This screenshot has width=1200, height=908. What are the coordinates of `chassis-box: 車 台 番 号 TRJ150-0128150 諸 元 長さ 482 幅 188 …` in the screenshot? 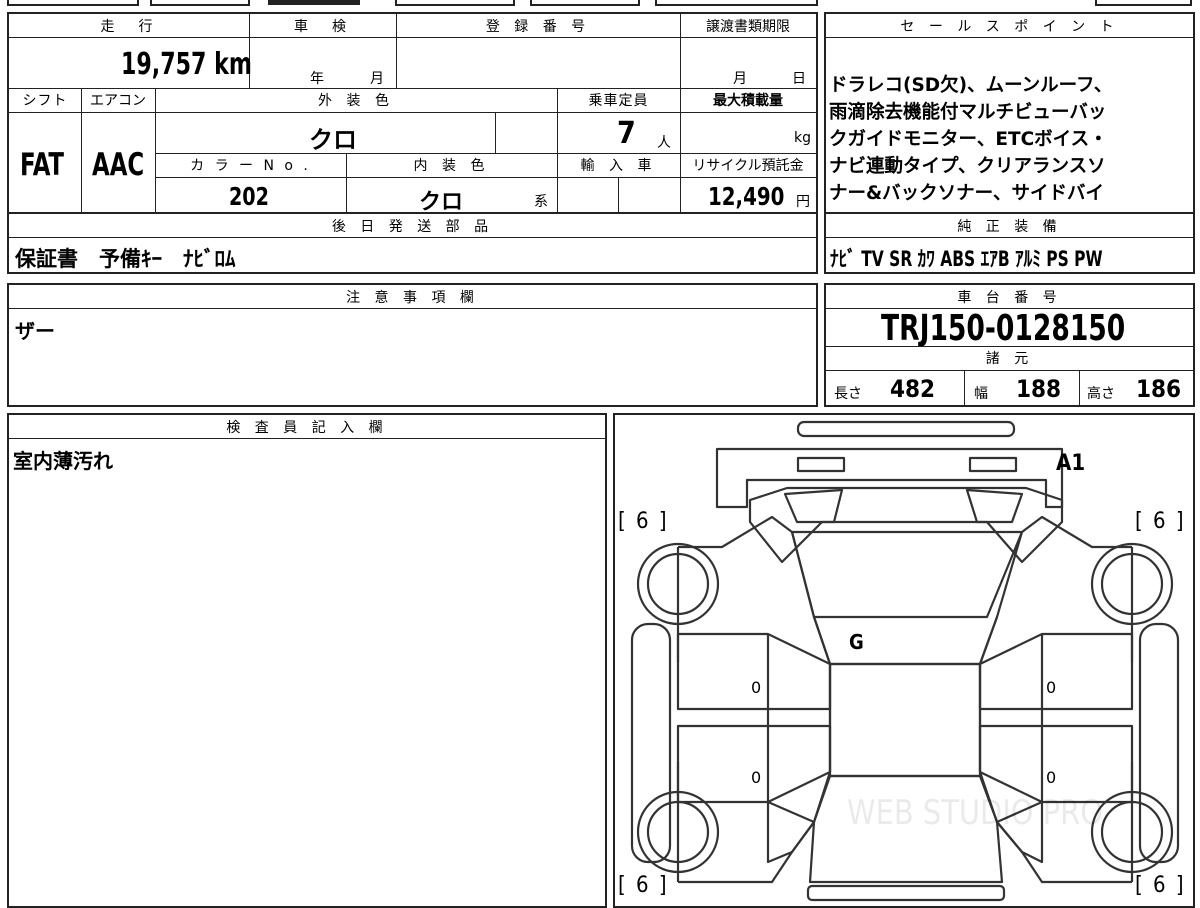 It's located at (1009, 345).